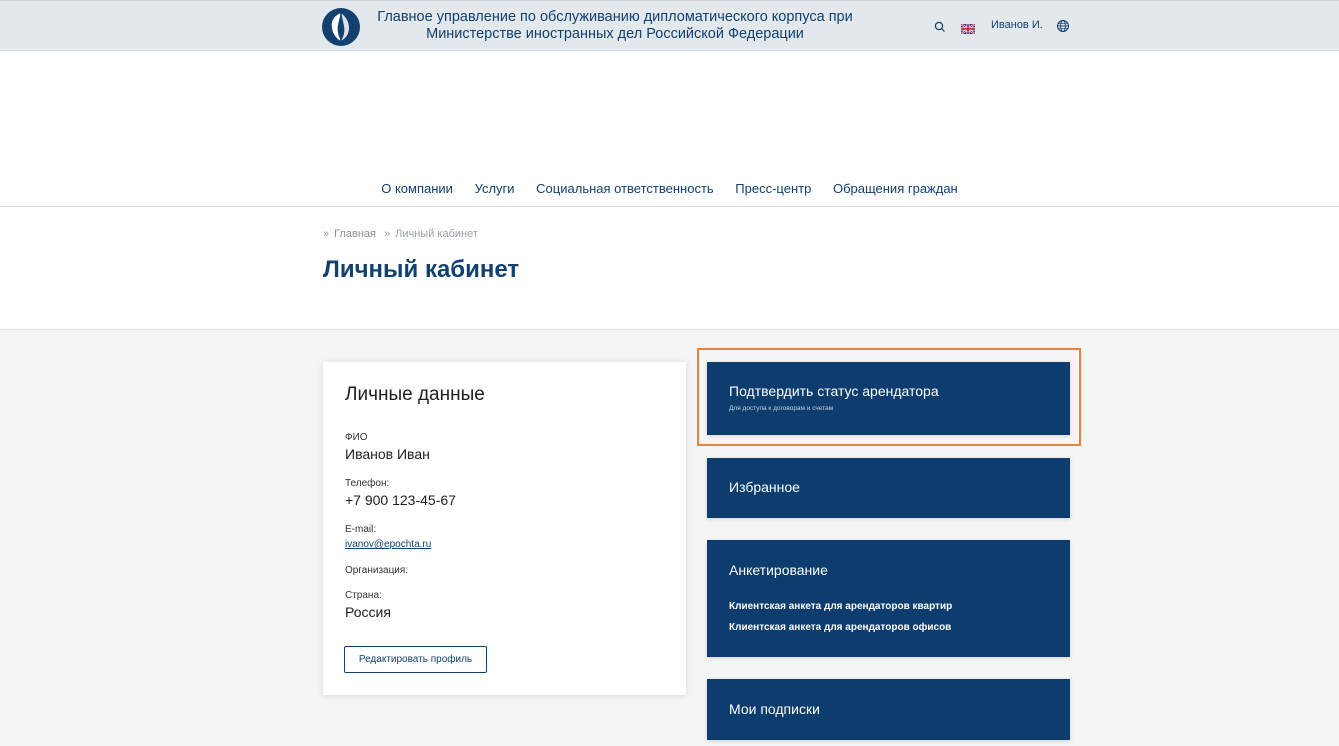 This screenshot has height=746, width=1339. Describe the element at coordinates (356, 437) in the screenshot. I see `fio-label: ФИО` at that location.